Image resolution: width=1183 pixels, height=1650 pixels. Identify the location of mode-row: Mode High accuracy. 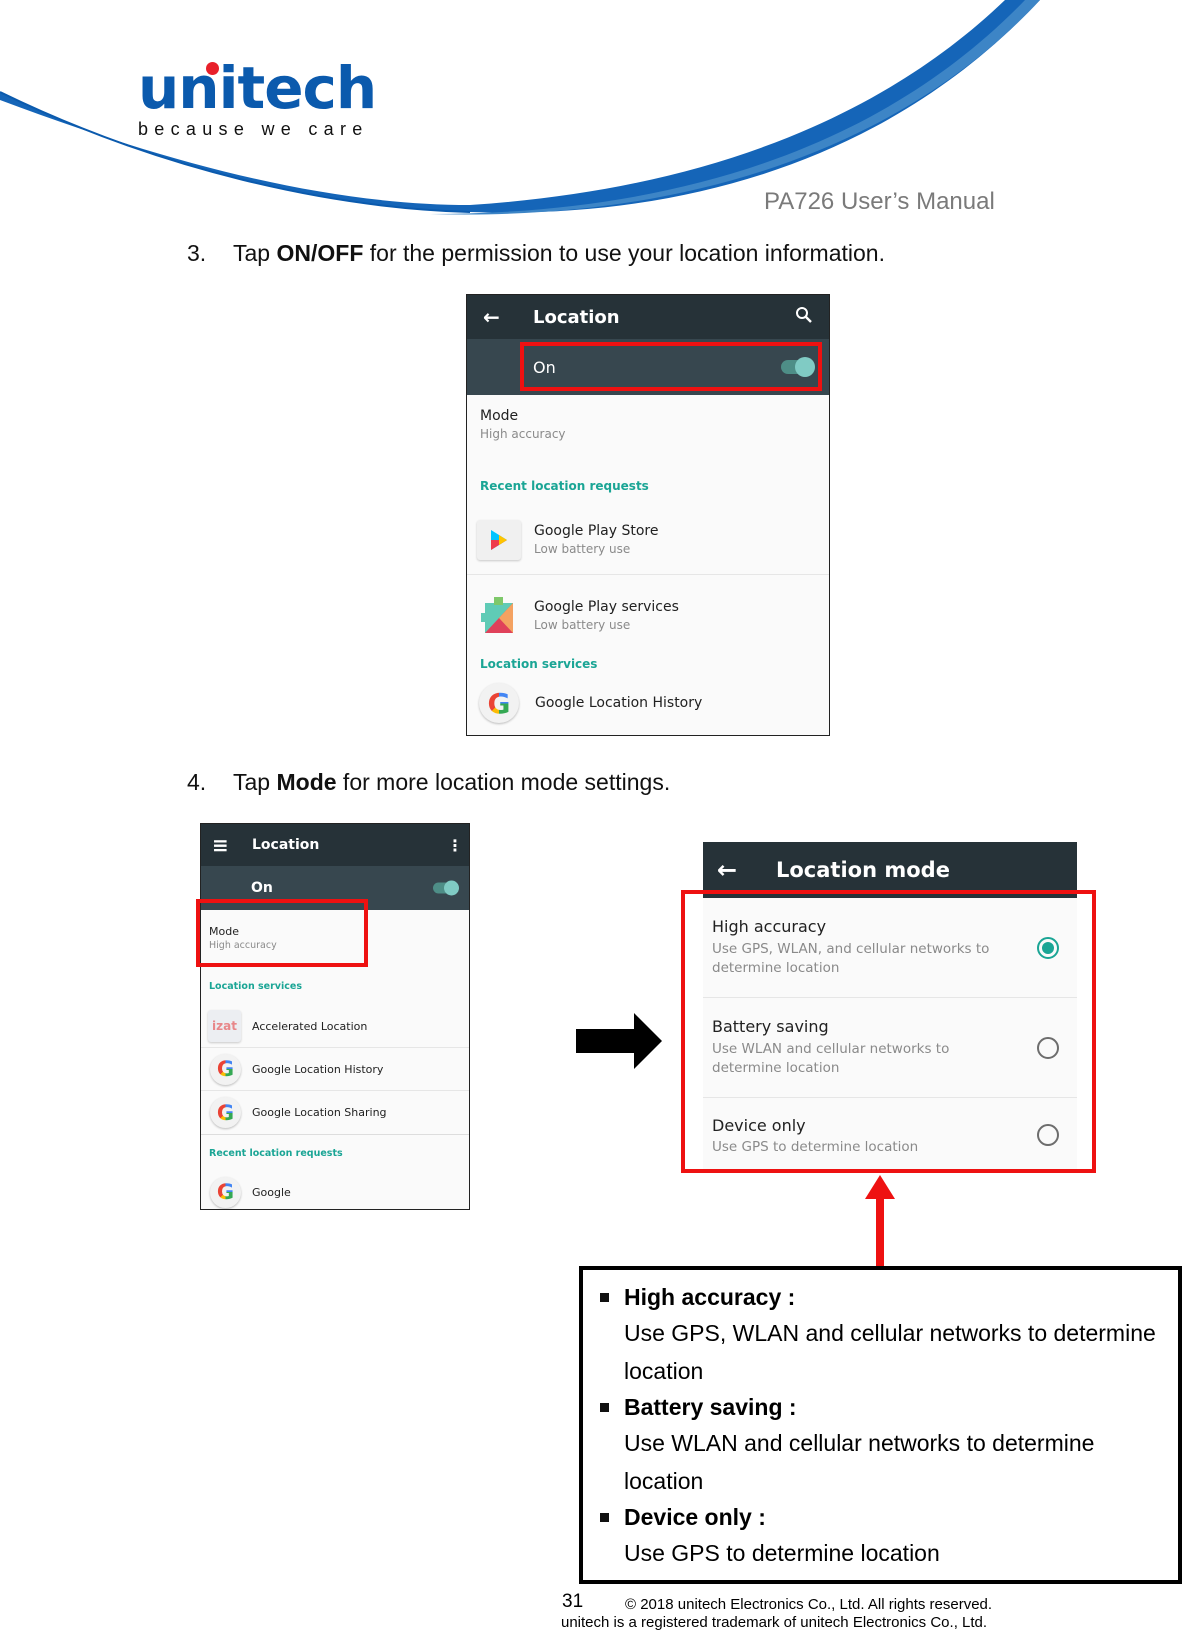
(648, 437).